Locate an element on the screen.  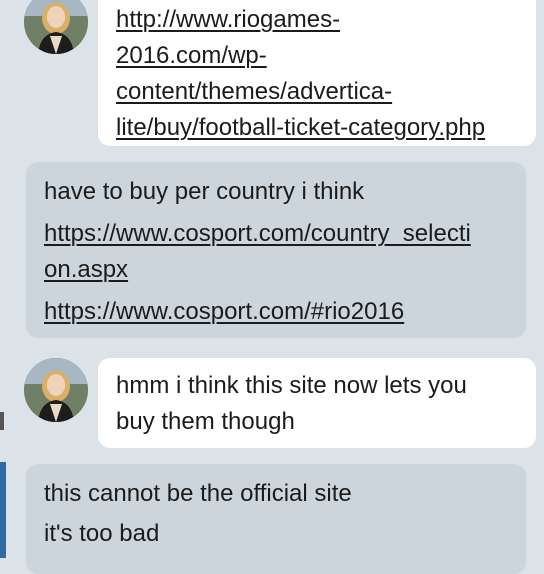
message-link: https://www.cosport.com/country_selecti is located at coordinates (276, 234).